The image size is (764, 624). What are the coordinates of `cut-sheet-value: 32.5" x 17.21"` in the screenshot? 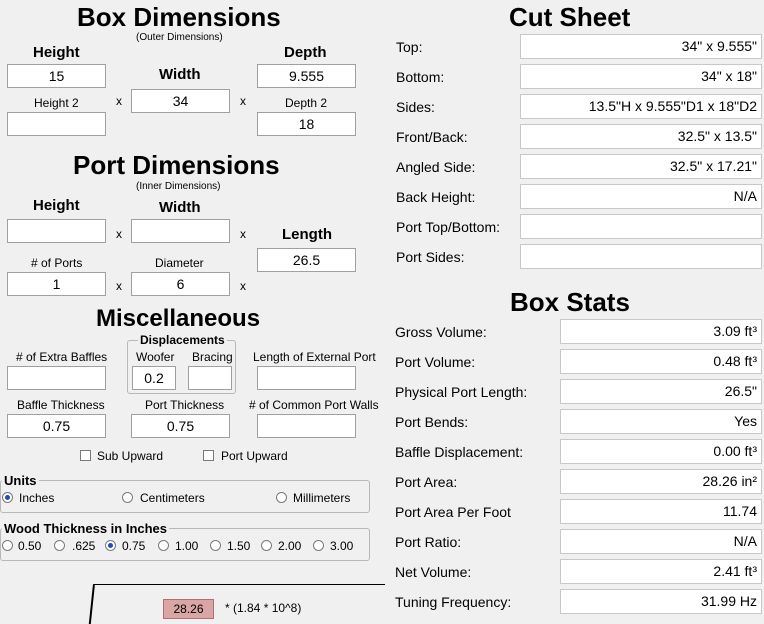 It's located at (641, 166).